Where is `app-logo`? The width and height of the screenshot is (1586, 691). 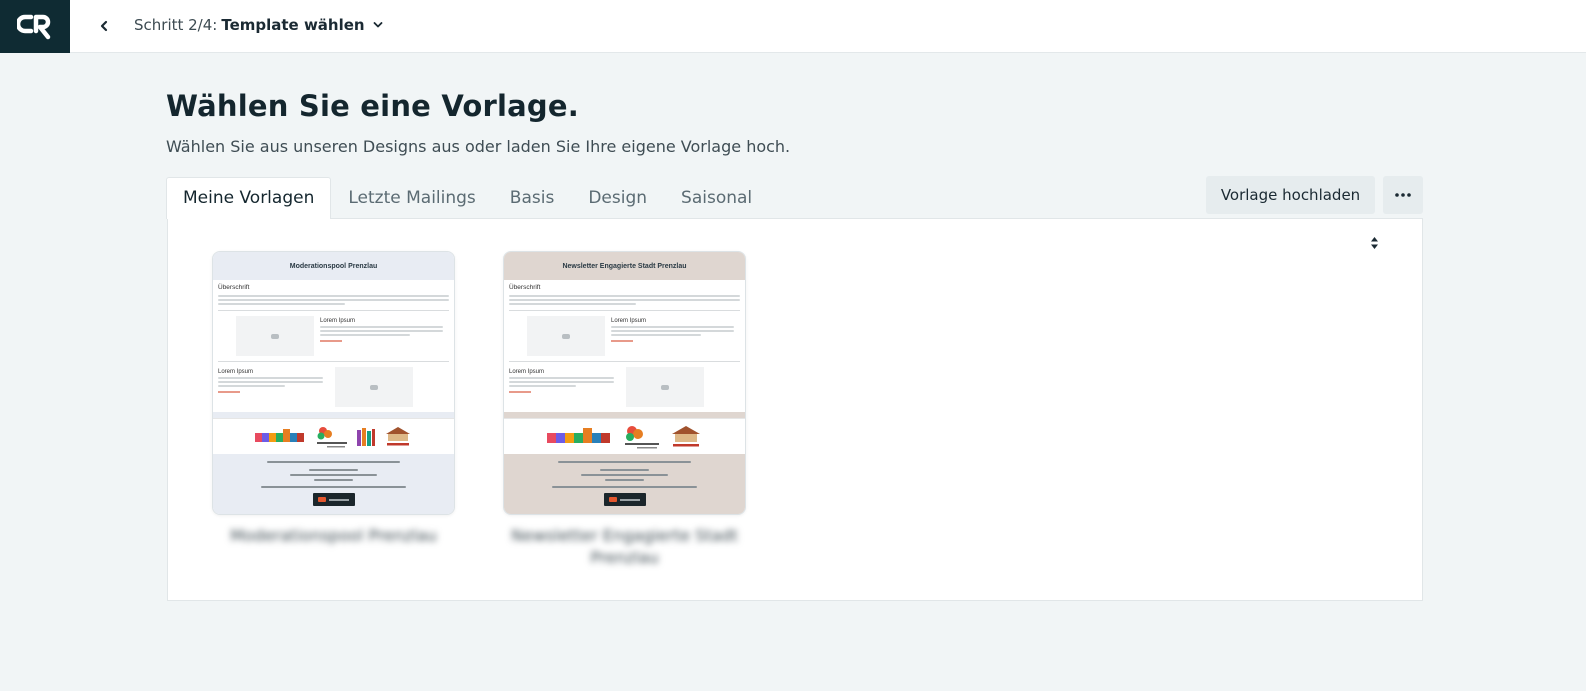 app-logo is located at coordinates (35, 26).